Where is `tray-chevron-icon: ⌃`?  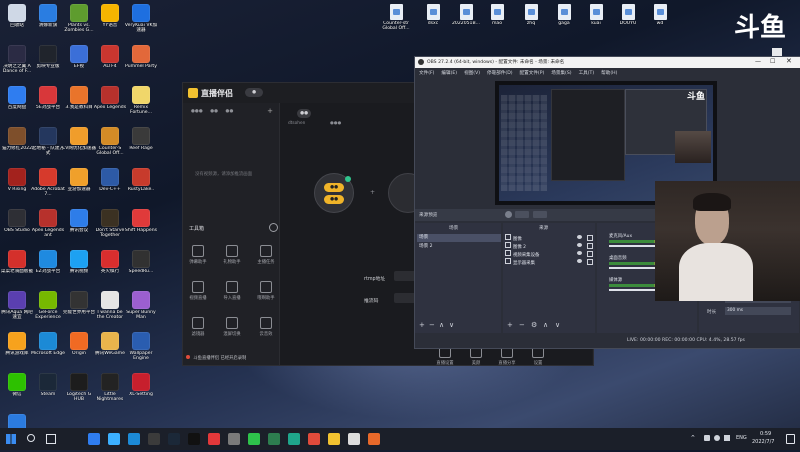
tray-chevron-icon: ⌃ is located at coordinates (693, 438).